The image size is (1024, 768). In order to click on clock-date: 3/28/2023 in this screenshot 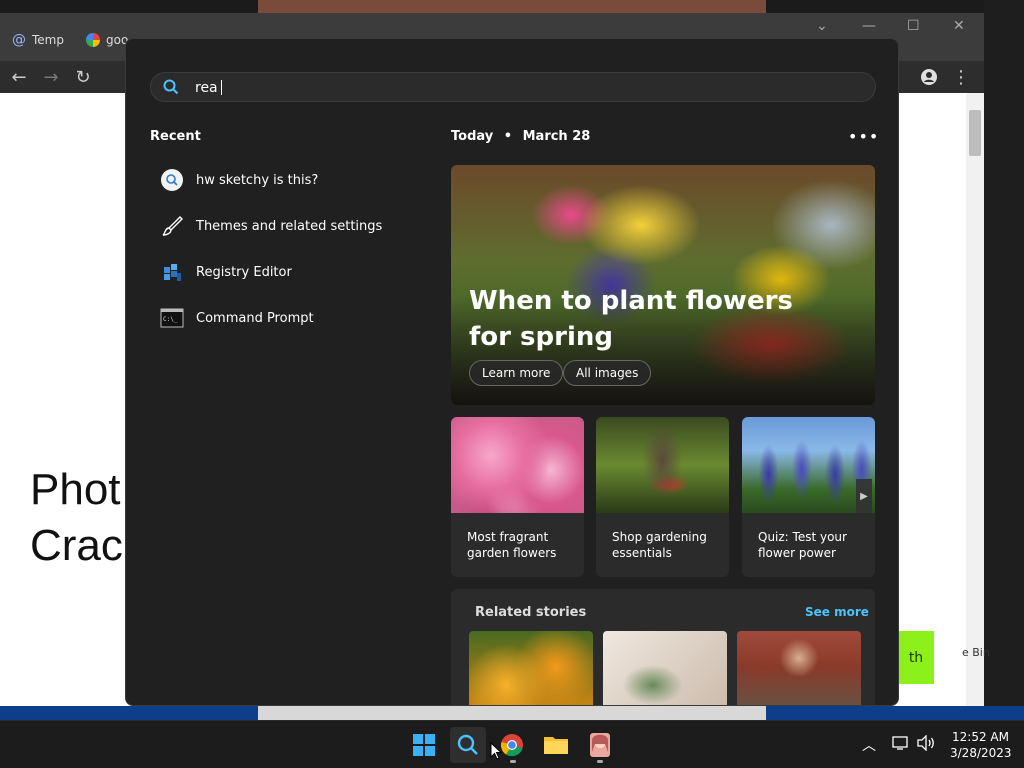, I will do `click(981, 753)`.